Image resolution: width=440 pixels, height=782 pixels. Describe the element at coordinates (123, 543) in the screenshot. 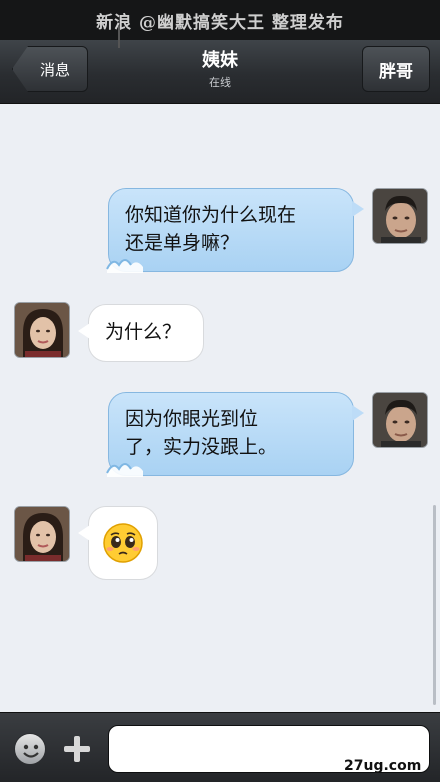

I see `pleading-face-emoji-icon` at that location.